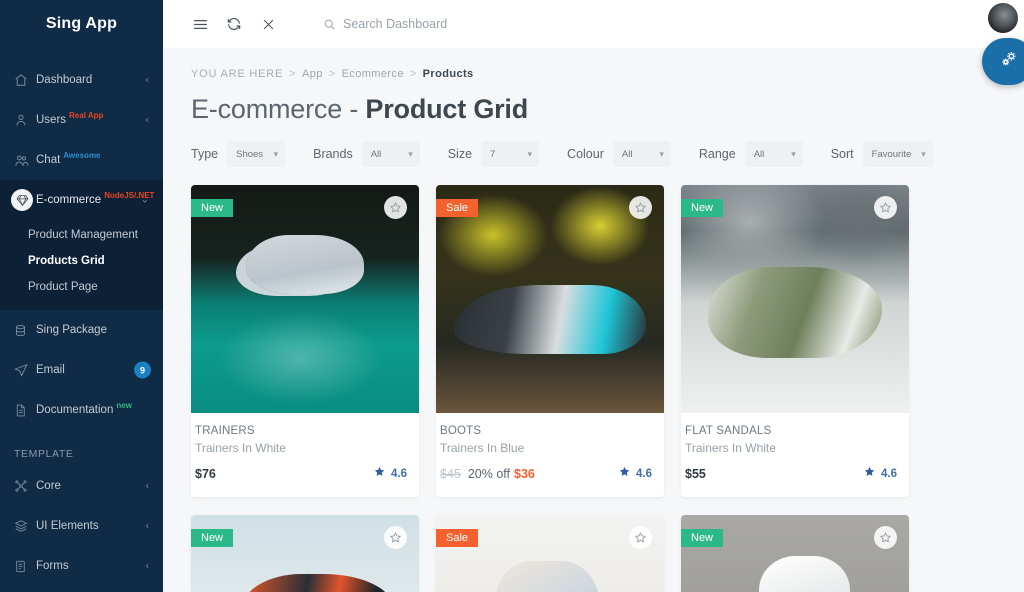 The image size is (1024, 592). Describe the element at coordinates (67, 526) in the screenshot. I see `sidebar-item-label: UI Elements` at that location.